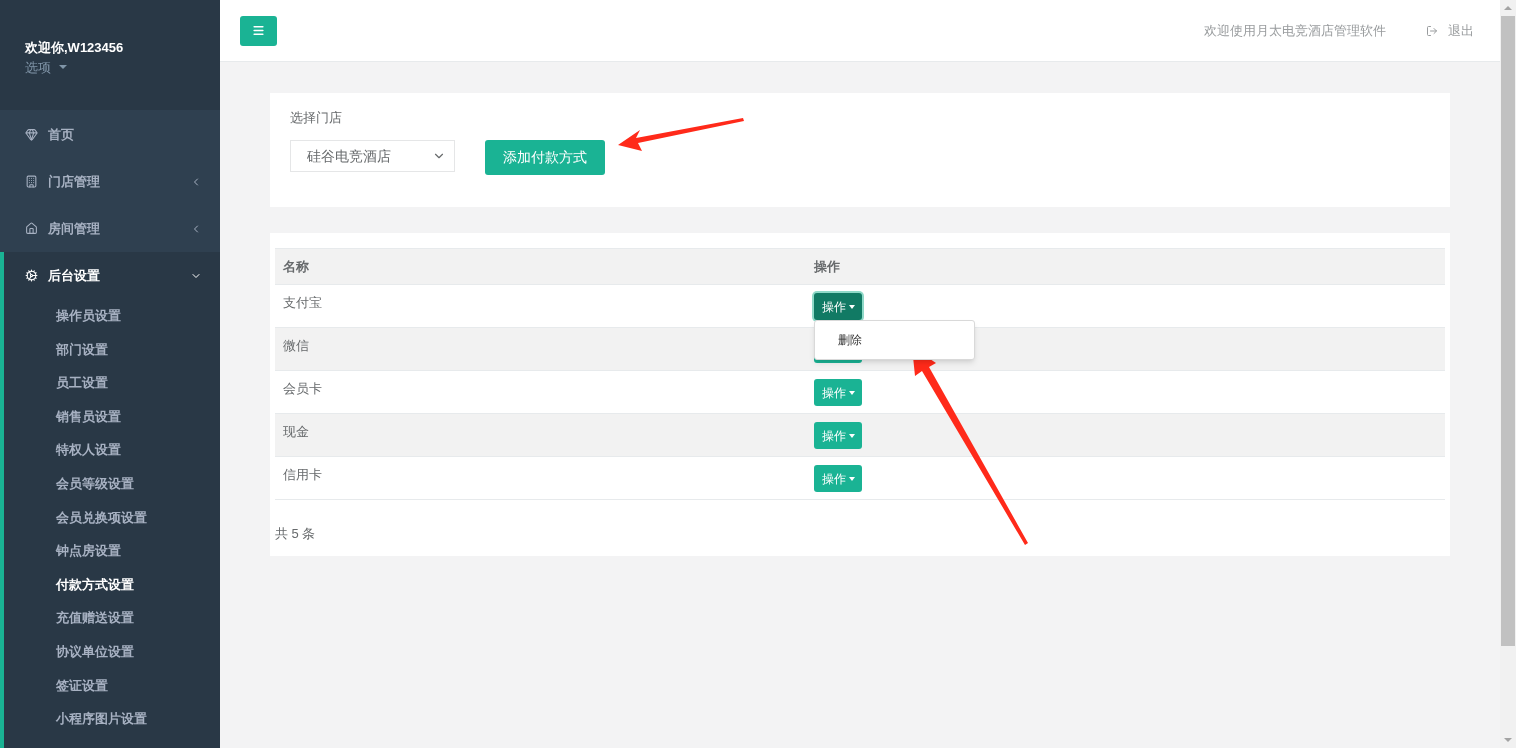 This screenshot has width=1516, height=748. Describe the element at coordinates (296, 266) in the screenshot. I see `column-header: 名称` at that location.